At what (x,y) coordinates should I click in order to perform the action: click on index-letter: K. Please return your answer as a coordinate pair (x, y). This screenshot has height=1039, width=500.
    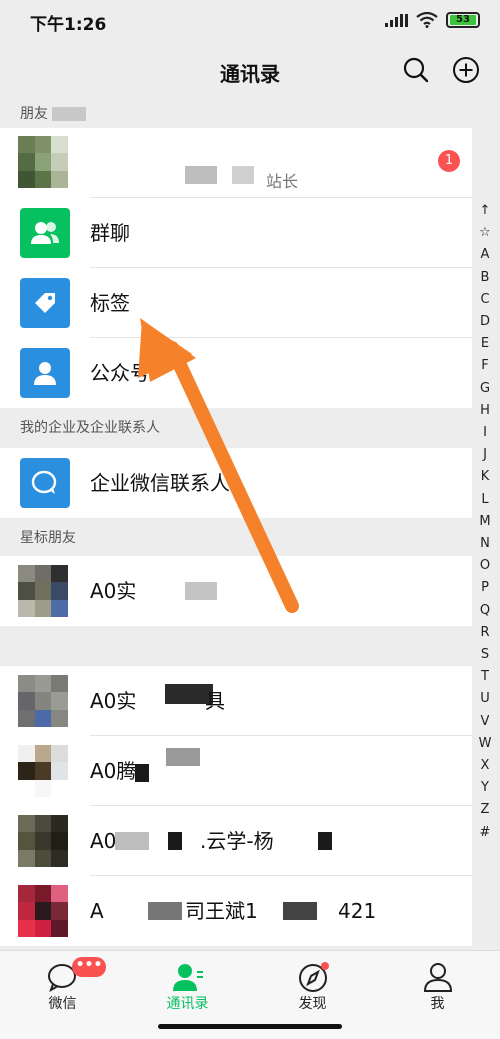
    Looking at the image, I should click on (485, 477).